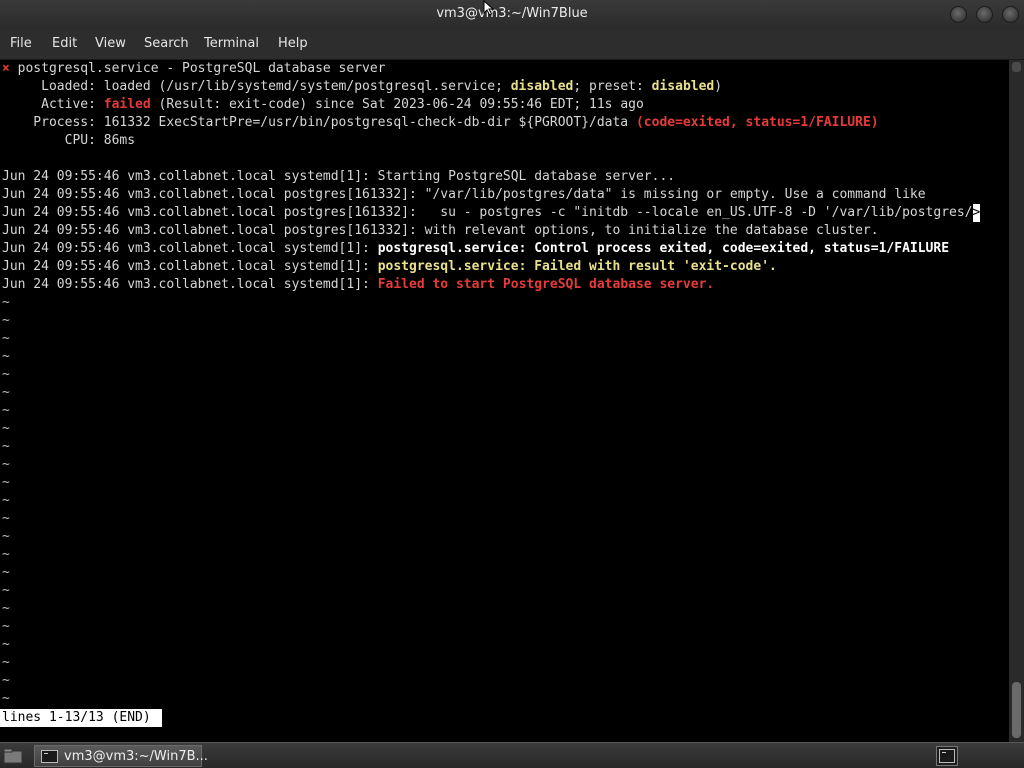 This screenshot has height=768, width=1024. I want to click on tray-terminal-icon, so click(947, 756).